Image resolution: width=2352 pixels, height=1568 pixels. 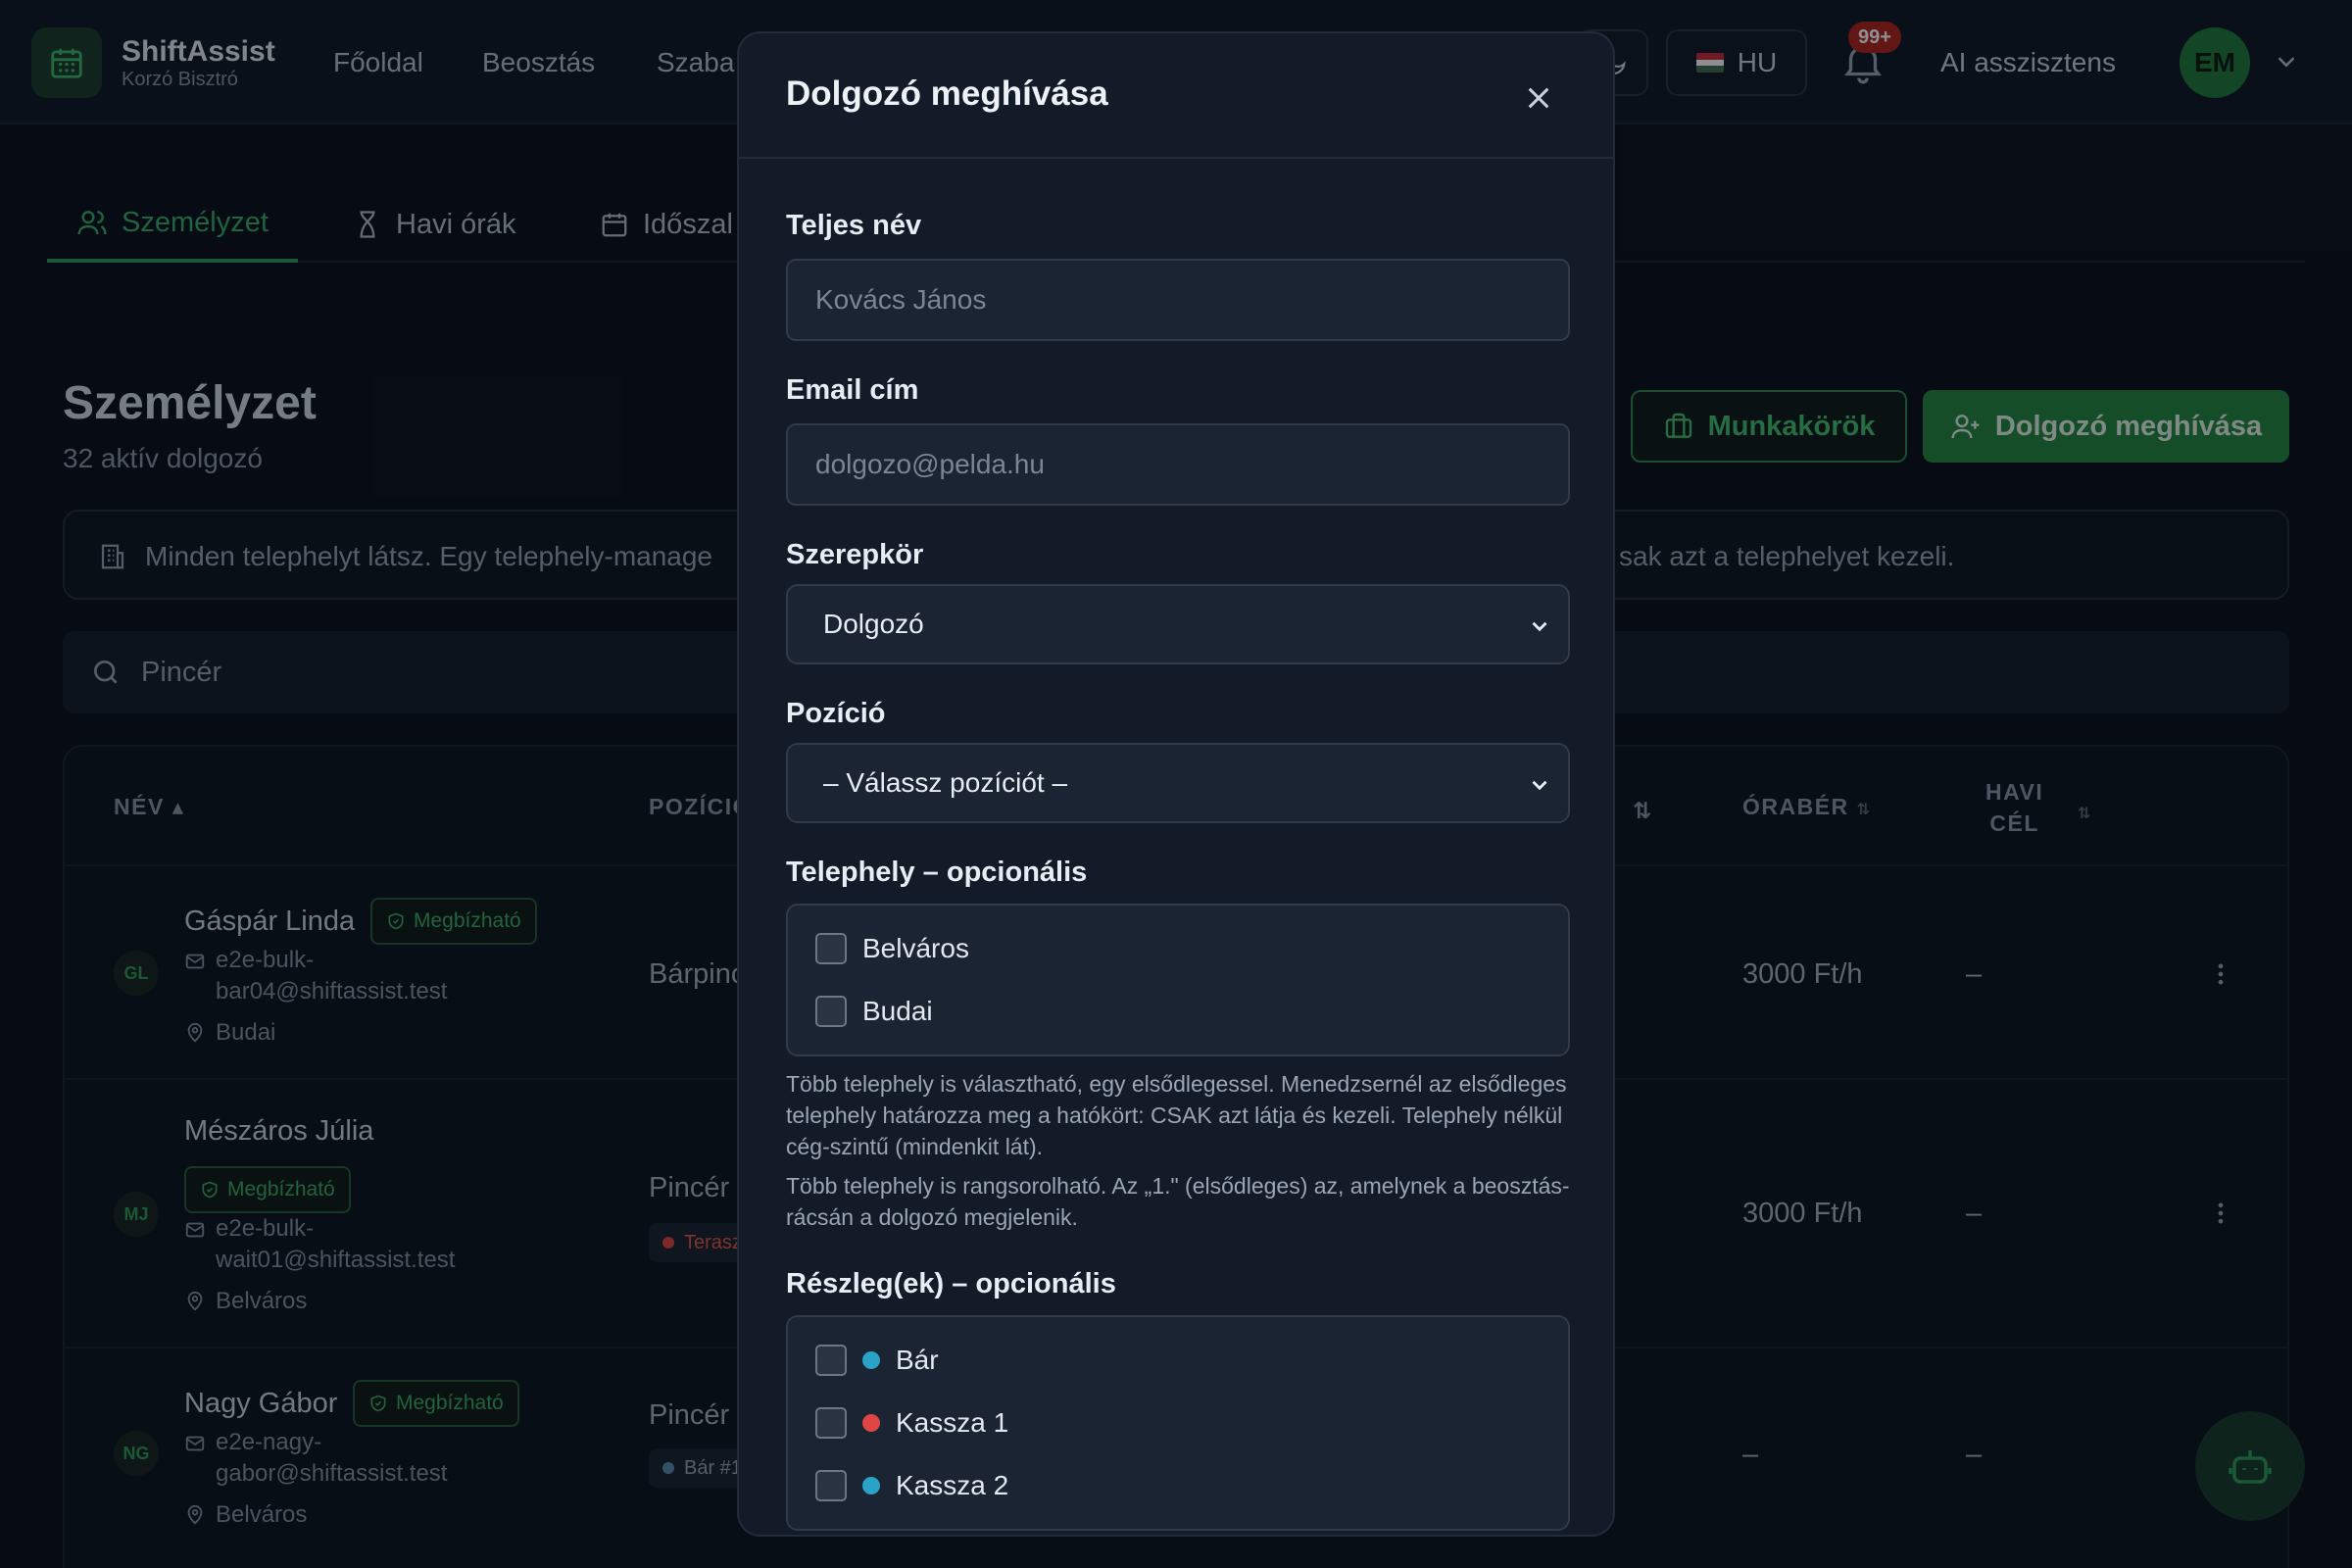 What do you see at coordinates (855, 554) in the screenshot?
I see `role-label: Szerepkör` at bounding box center [855, 554].